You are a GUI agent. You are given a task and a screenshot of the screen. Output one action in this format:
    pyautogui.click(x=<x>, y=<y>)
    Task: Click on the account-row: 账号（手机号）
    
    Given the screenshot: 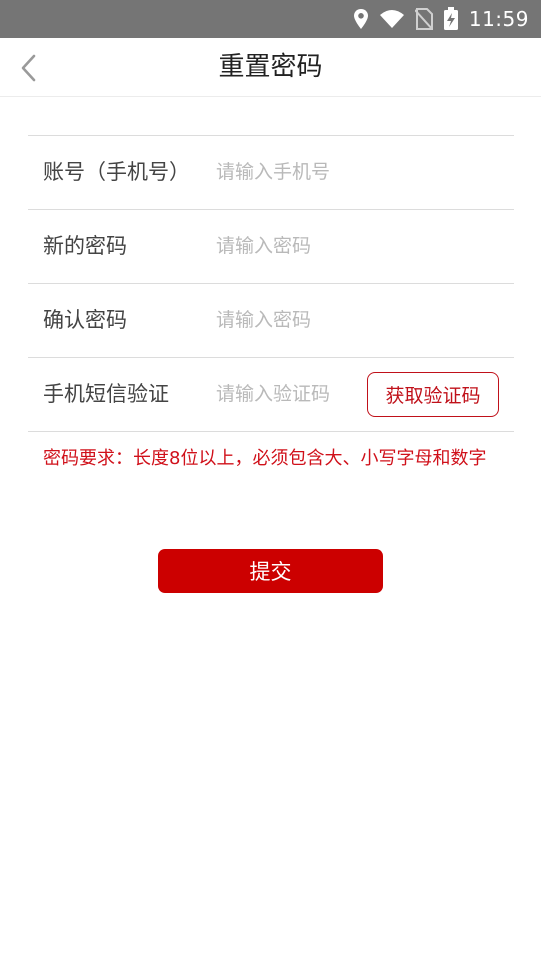 What is the action you would take?
    pyautogui.click(x=271, y=172)
    